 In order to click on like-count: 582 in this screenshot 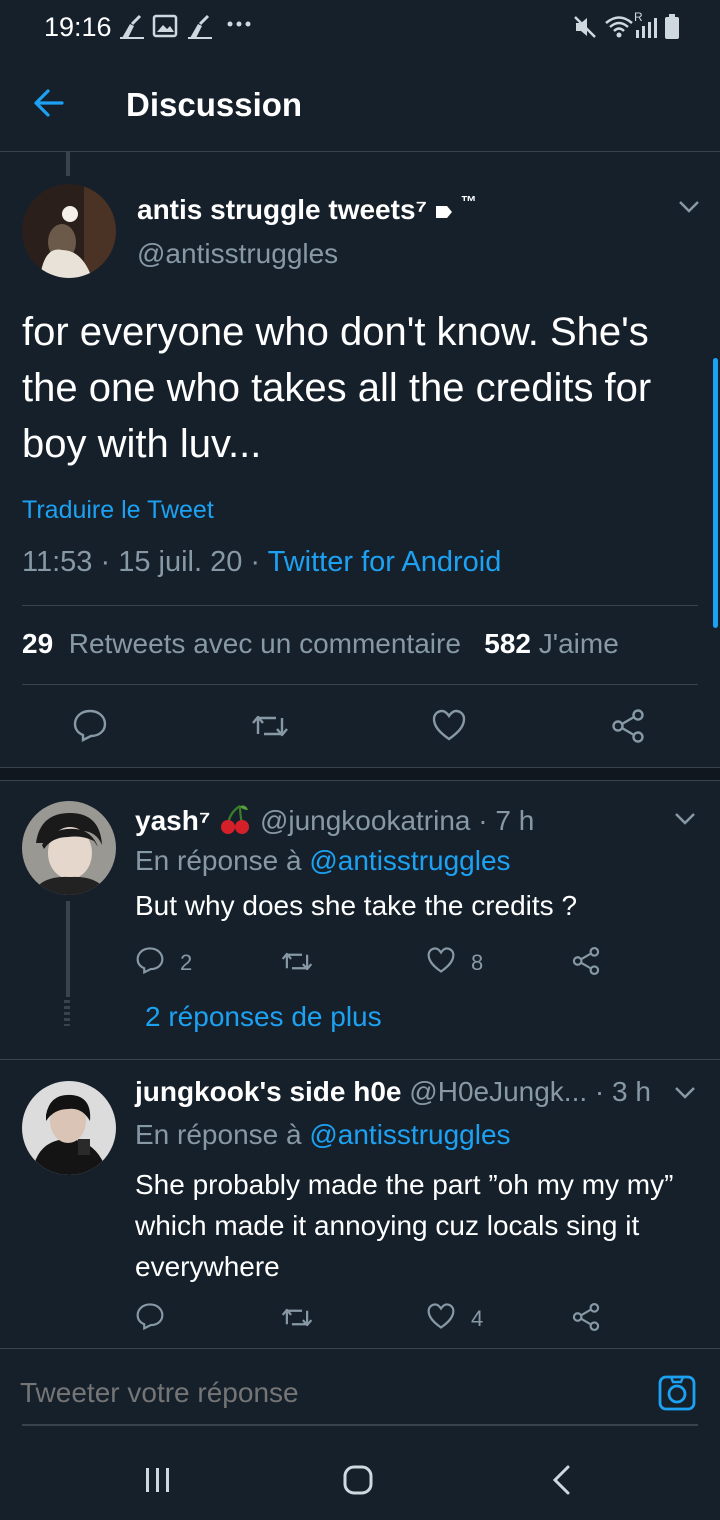, I will do `click(507, 643)`.